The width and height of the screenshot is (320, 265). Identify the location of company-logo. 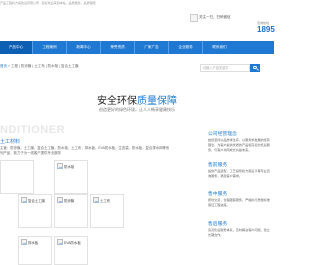
(40, 26).